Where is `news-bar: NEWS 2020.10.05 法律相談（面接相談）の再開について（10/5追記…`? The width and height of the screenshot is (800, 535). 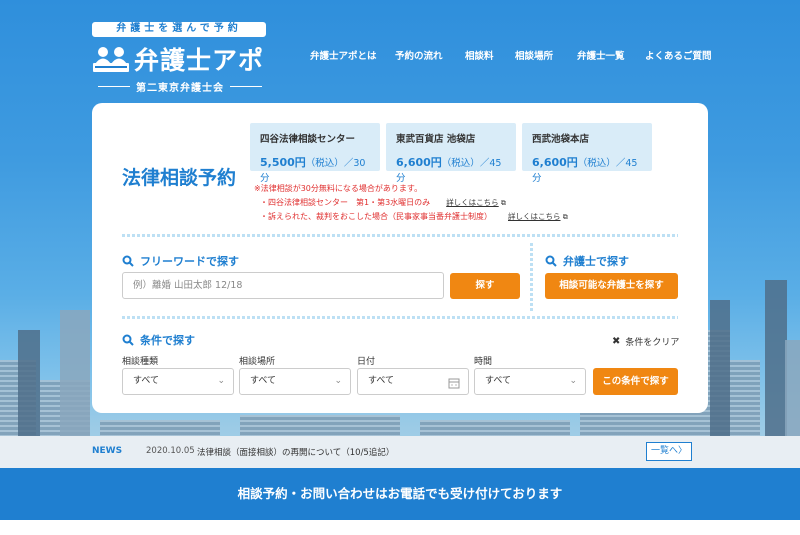
news-bar: NEWS 2020.10.05 法律相談（面接相談）の再開について（10/5追記… is located at coordinates (400, 452).